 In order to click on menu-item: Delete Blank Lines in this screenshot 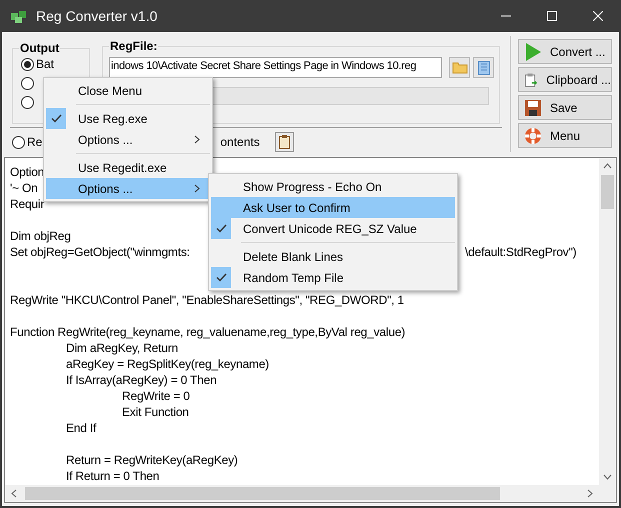, I will do `click(333, 256)`.